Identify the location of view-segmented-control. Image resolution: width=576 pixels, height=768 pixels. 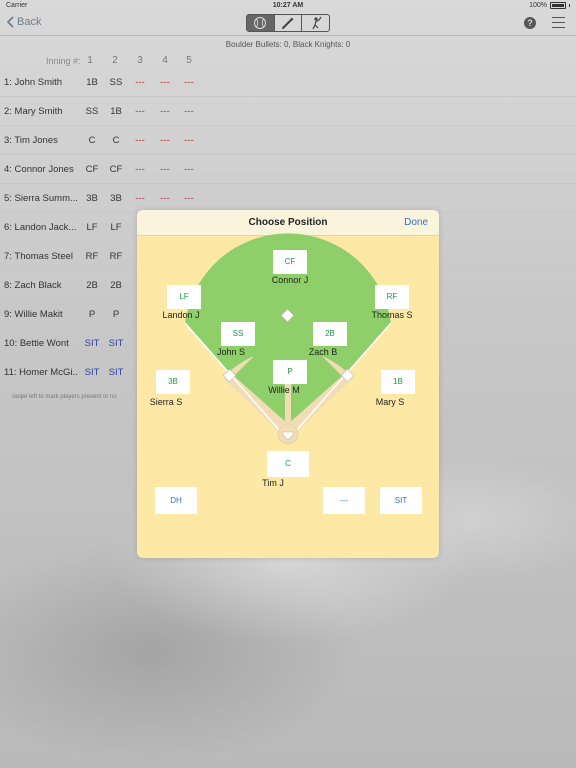
(288, 23).